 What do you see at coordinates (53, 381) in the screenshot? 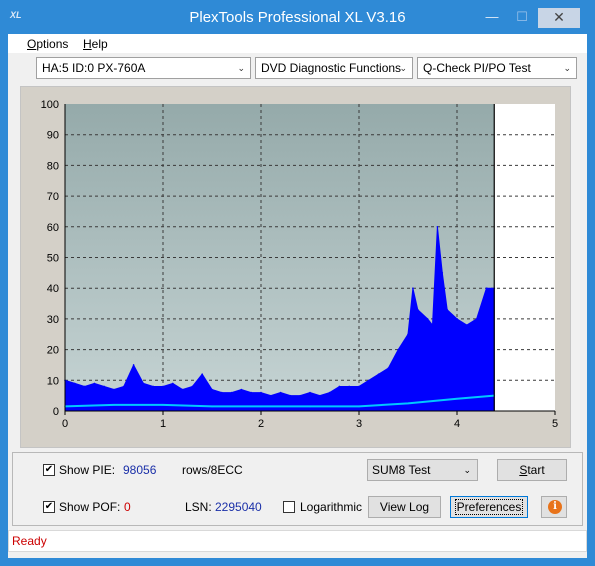
I see `y-tick-label: 10` at bounding box center [53, 381].